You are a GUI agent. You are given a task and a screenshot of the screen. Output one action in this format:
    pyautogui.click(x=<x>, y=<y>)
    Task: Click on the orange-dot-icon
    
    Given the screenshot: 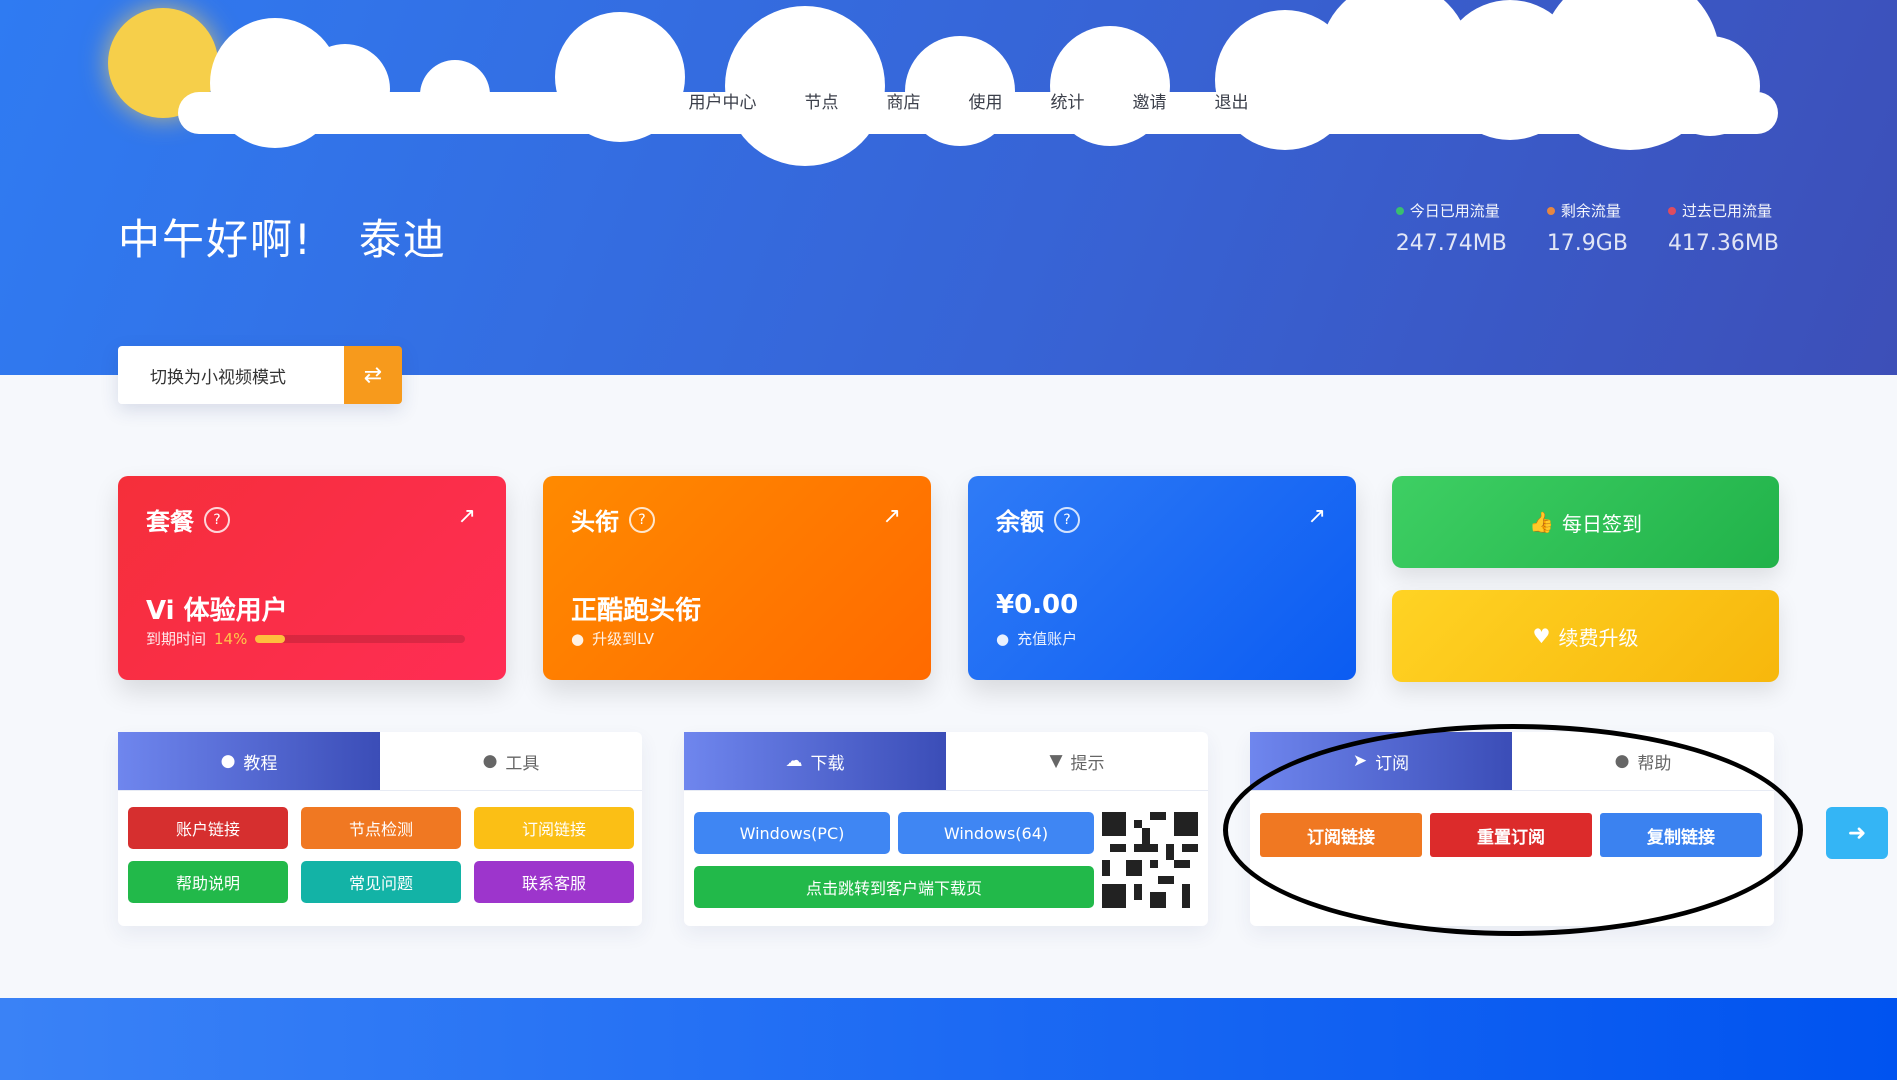 What is the action you would take?
    pyautogui.click(x=1550, y=210)
    